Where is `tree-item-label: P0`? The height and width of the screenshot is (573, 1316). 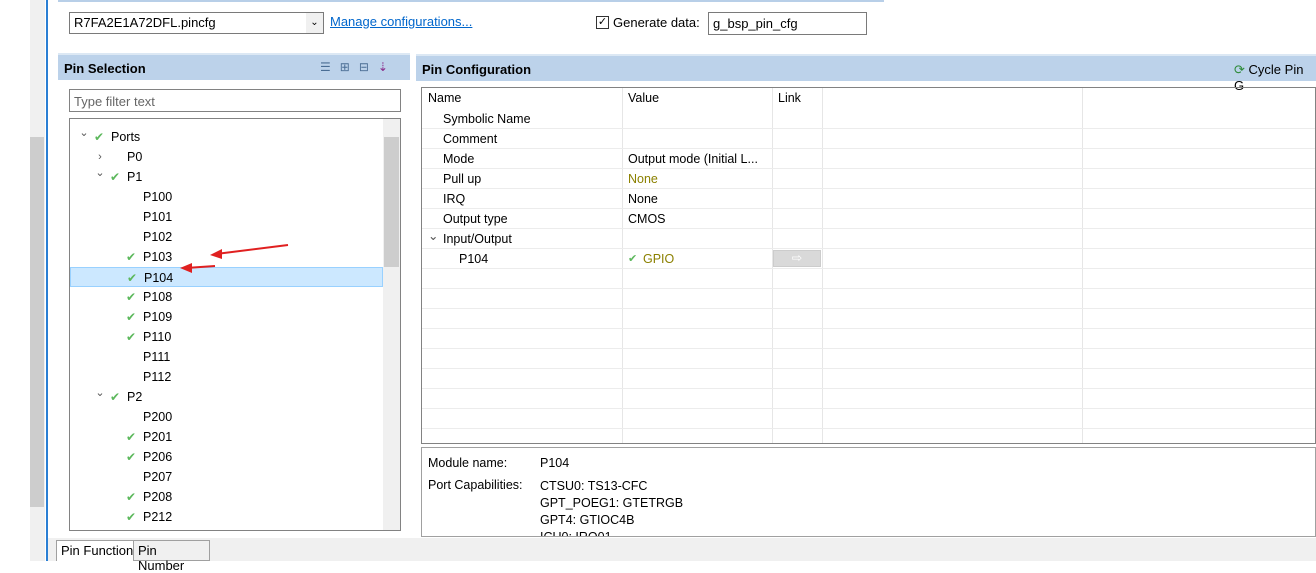 tree-item-label: P0 is located at coordinates (135, 157).